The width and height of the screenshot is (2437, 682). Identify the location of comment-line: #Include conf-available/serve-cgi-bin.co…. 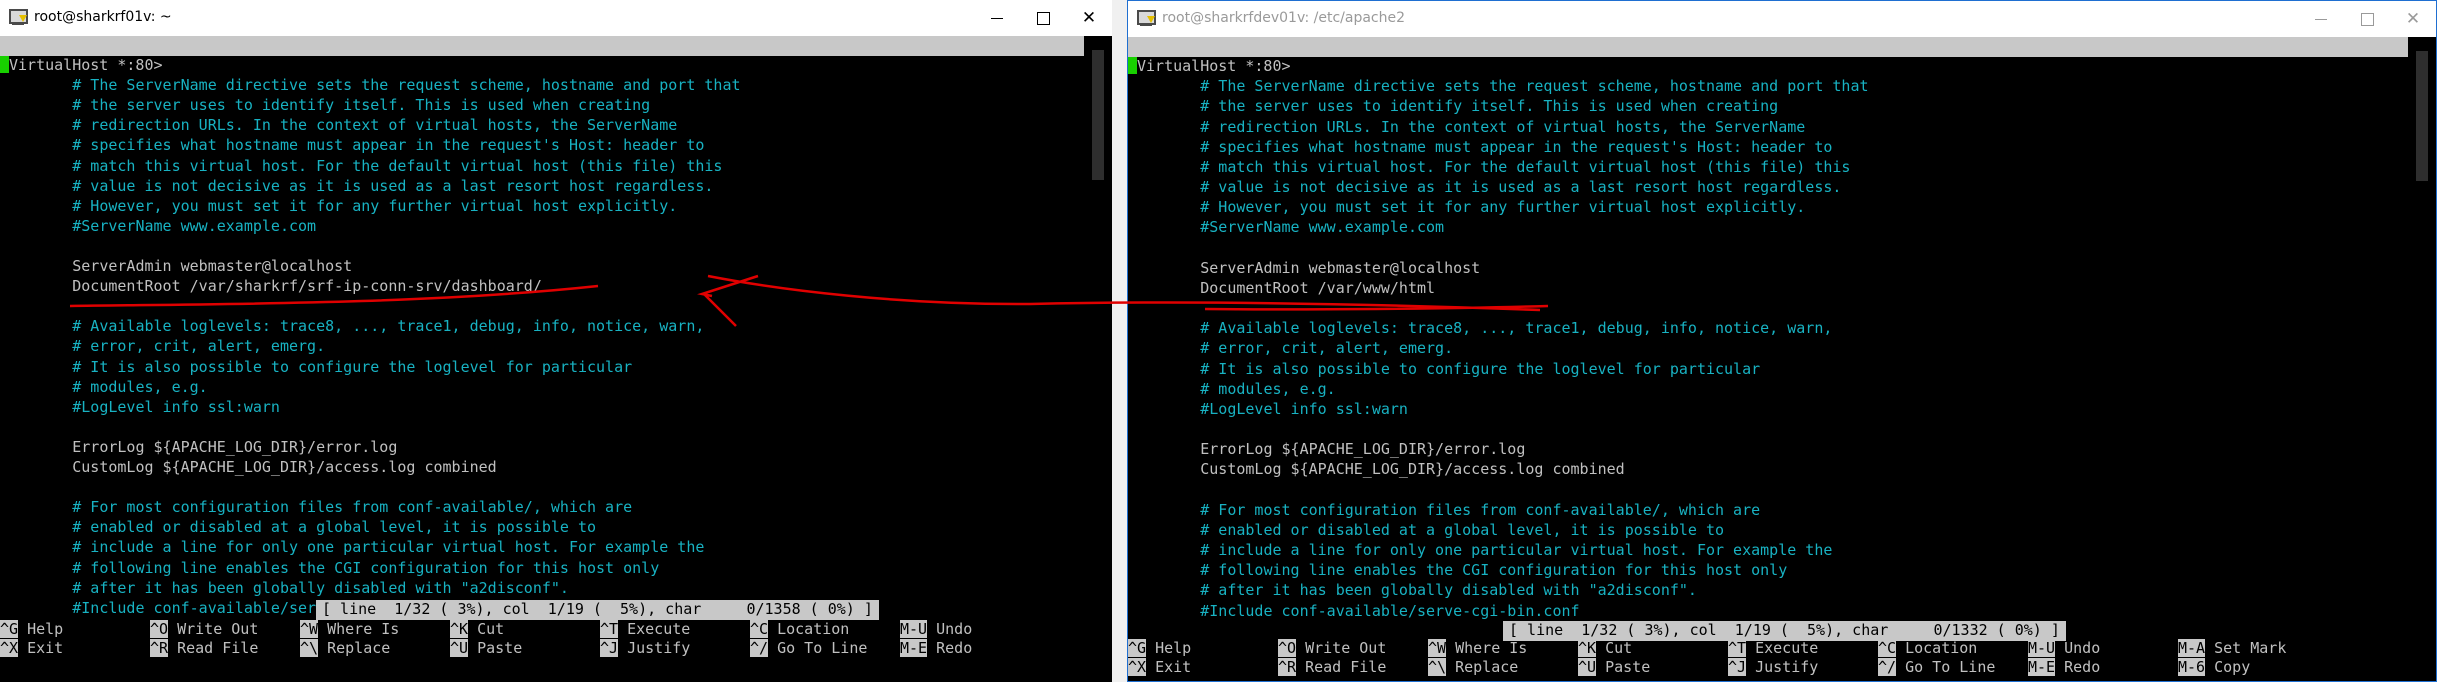
(1353, 612).